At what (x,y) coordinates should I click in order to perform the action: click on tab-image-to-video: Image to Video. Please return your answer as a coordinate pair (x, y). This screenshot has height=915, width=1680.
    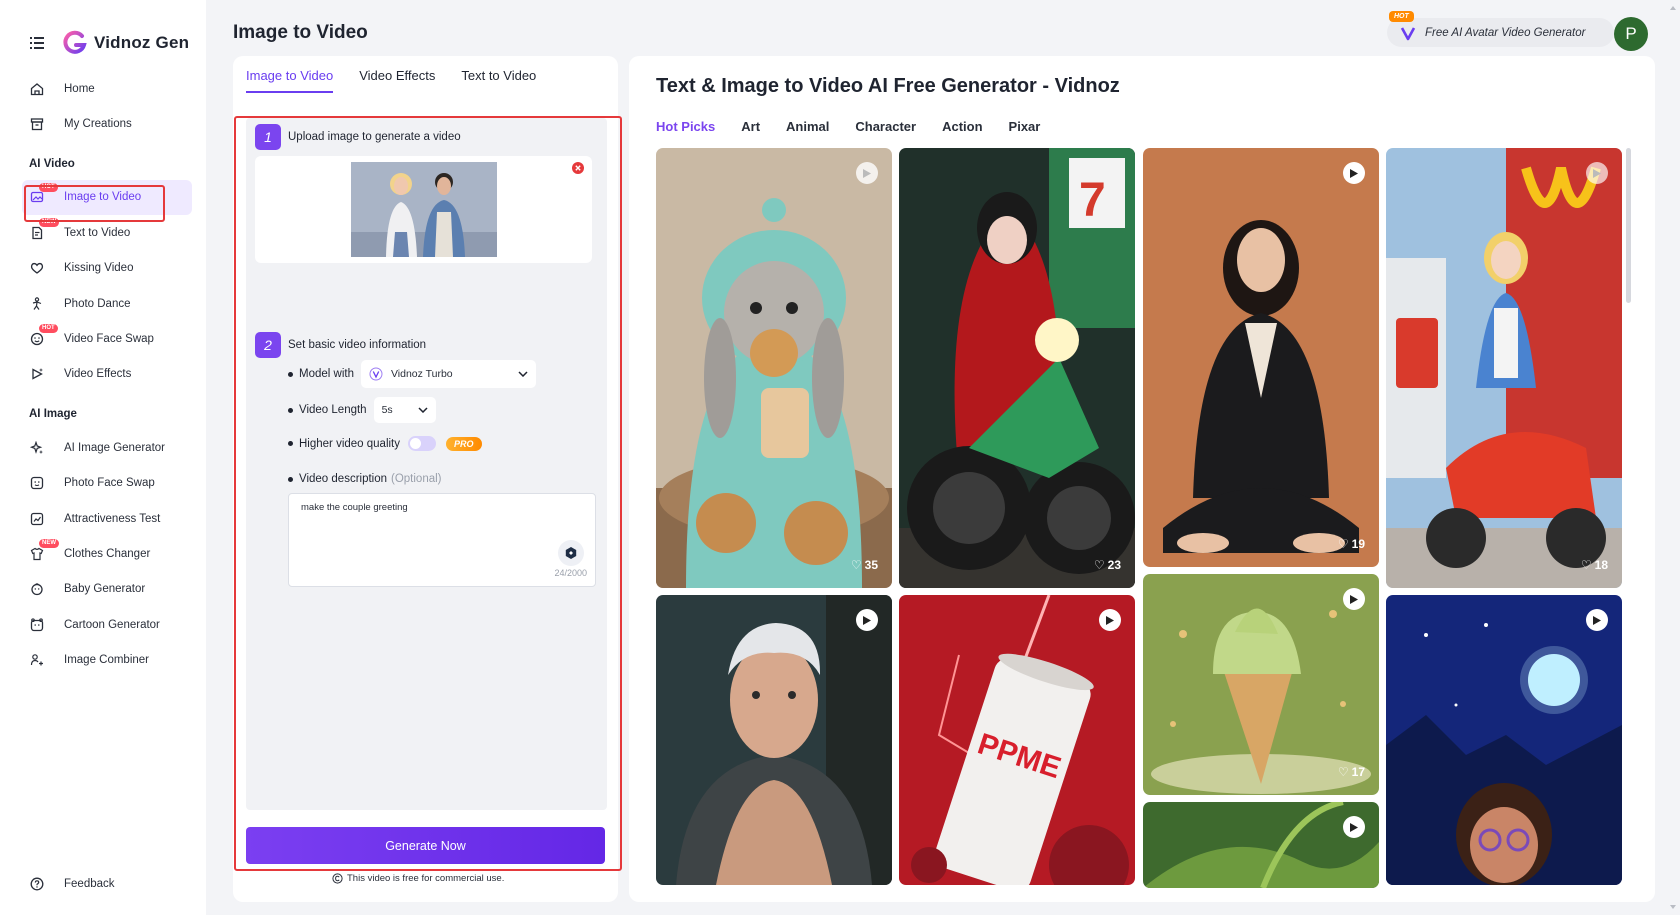
    Looking at the image, I should click on (290, 80).